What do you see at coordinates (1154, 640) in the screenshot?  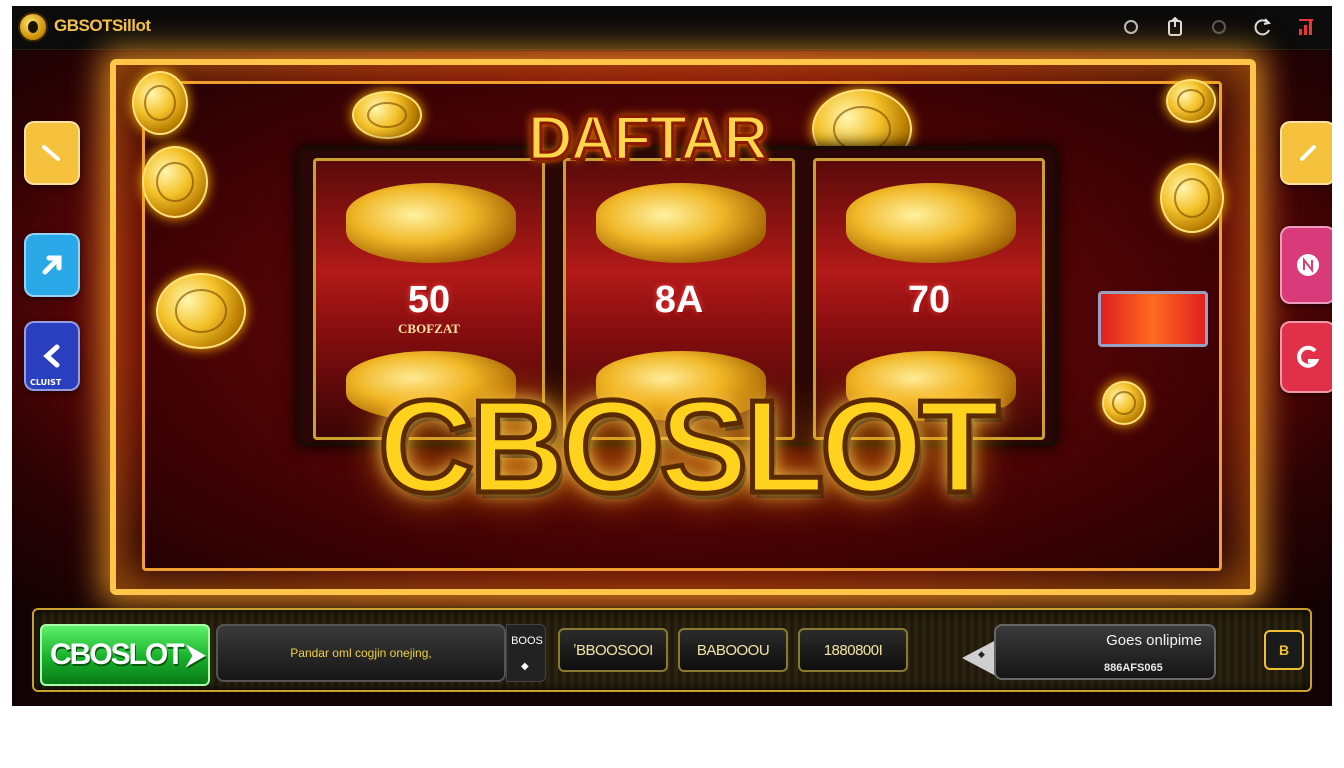 I see `status-label: Goes onlipime` at bounding box center [1154, 640].